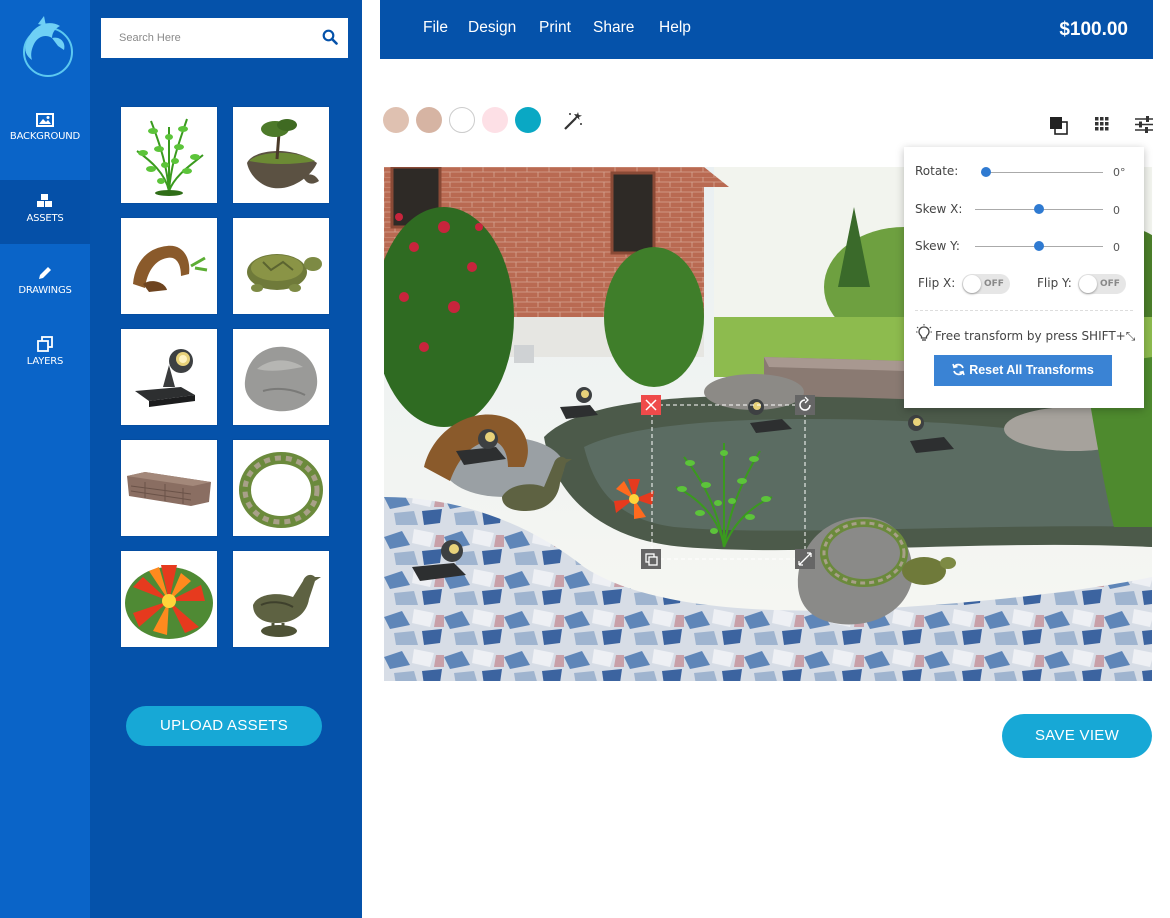 This screenshot has height=918, width=1170. I want to click on asset-turtle, so click(281, 266).